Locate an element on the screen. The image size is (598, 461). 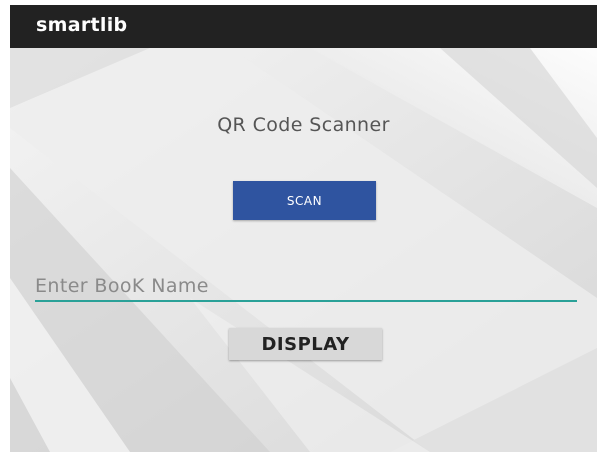
scan-button: SCAN is located at coordinates (304, 200).